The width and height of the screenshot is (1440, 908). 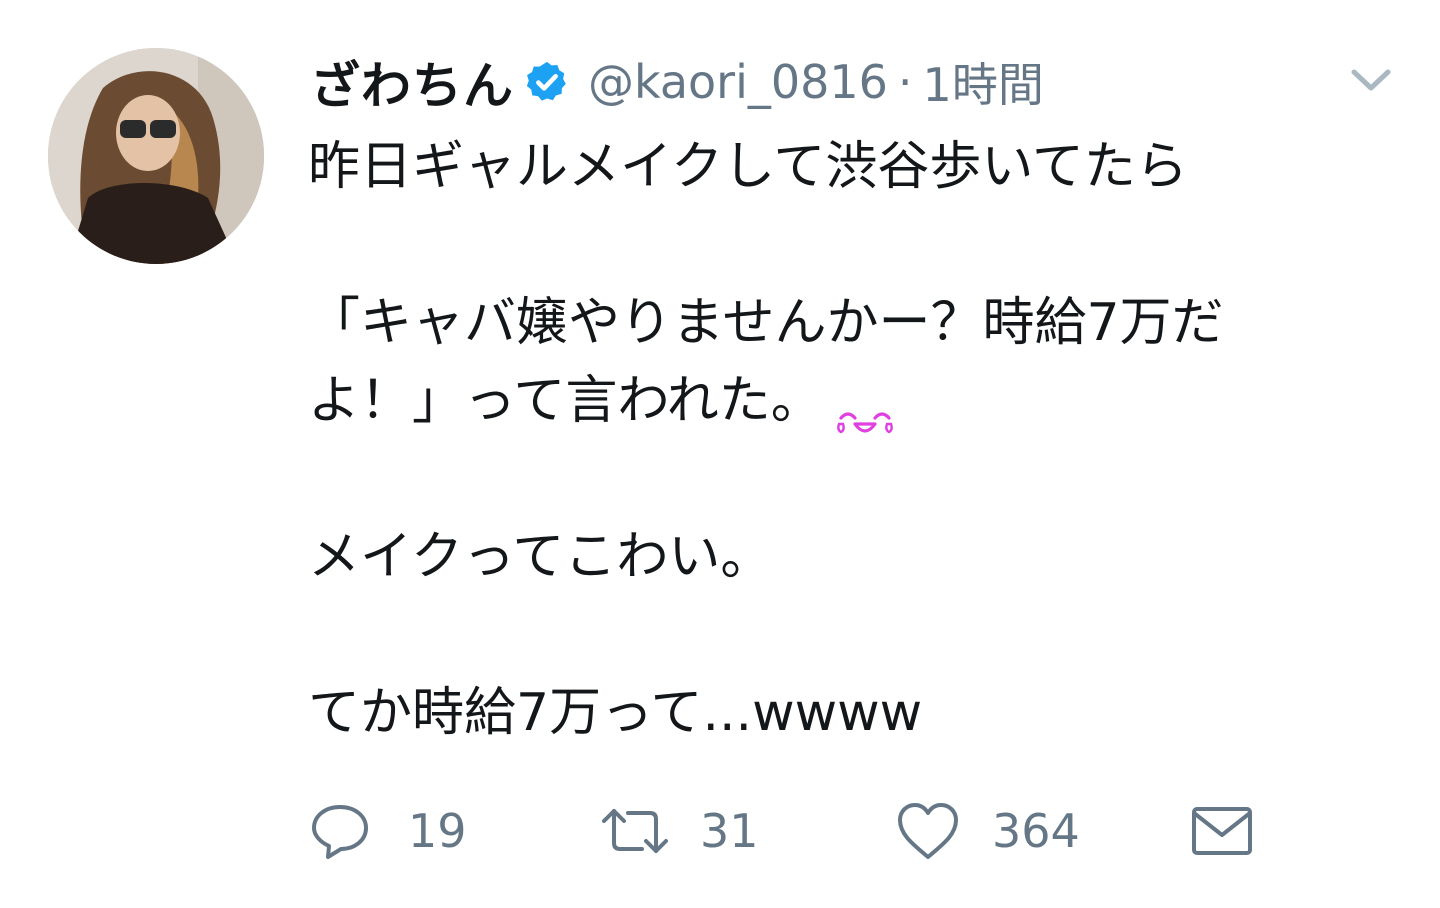 What do you see at coordinates (615, 713) in the screenshot?
I see `tweet-line: てか時給7万って...wwww` at bounding box center [615, 713].